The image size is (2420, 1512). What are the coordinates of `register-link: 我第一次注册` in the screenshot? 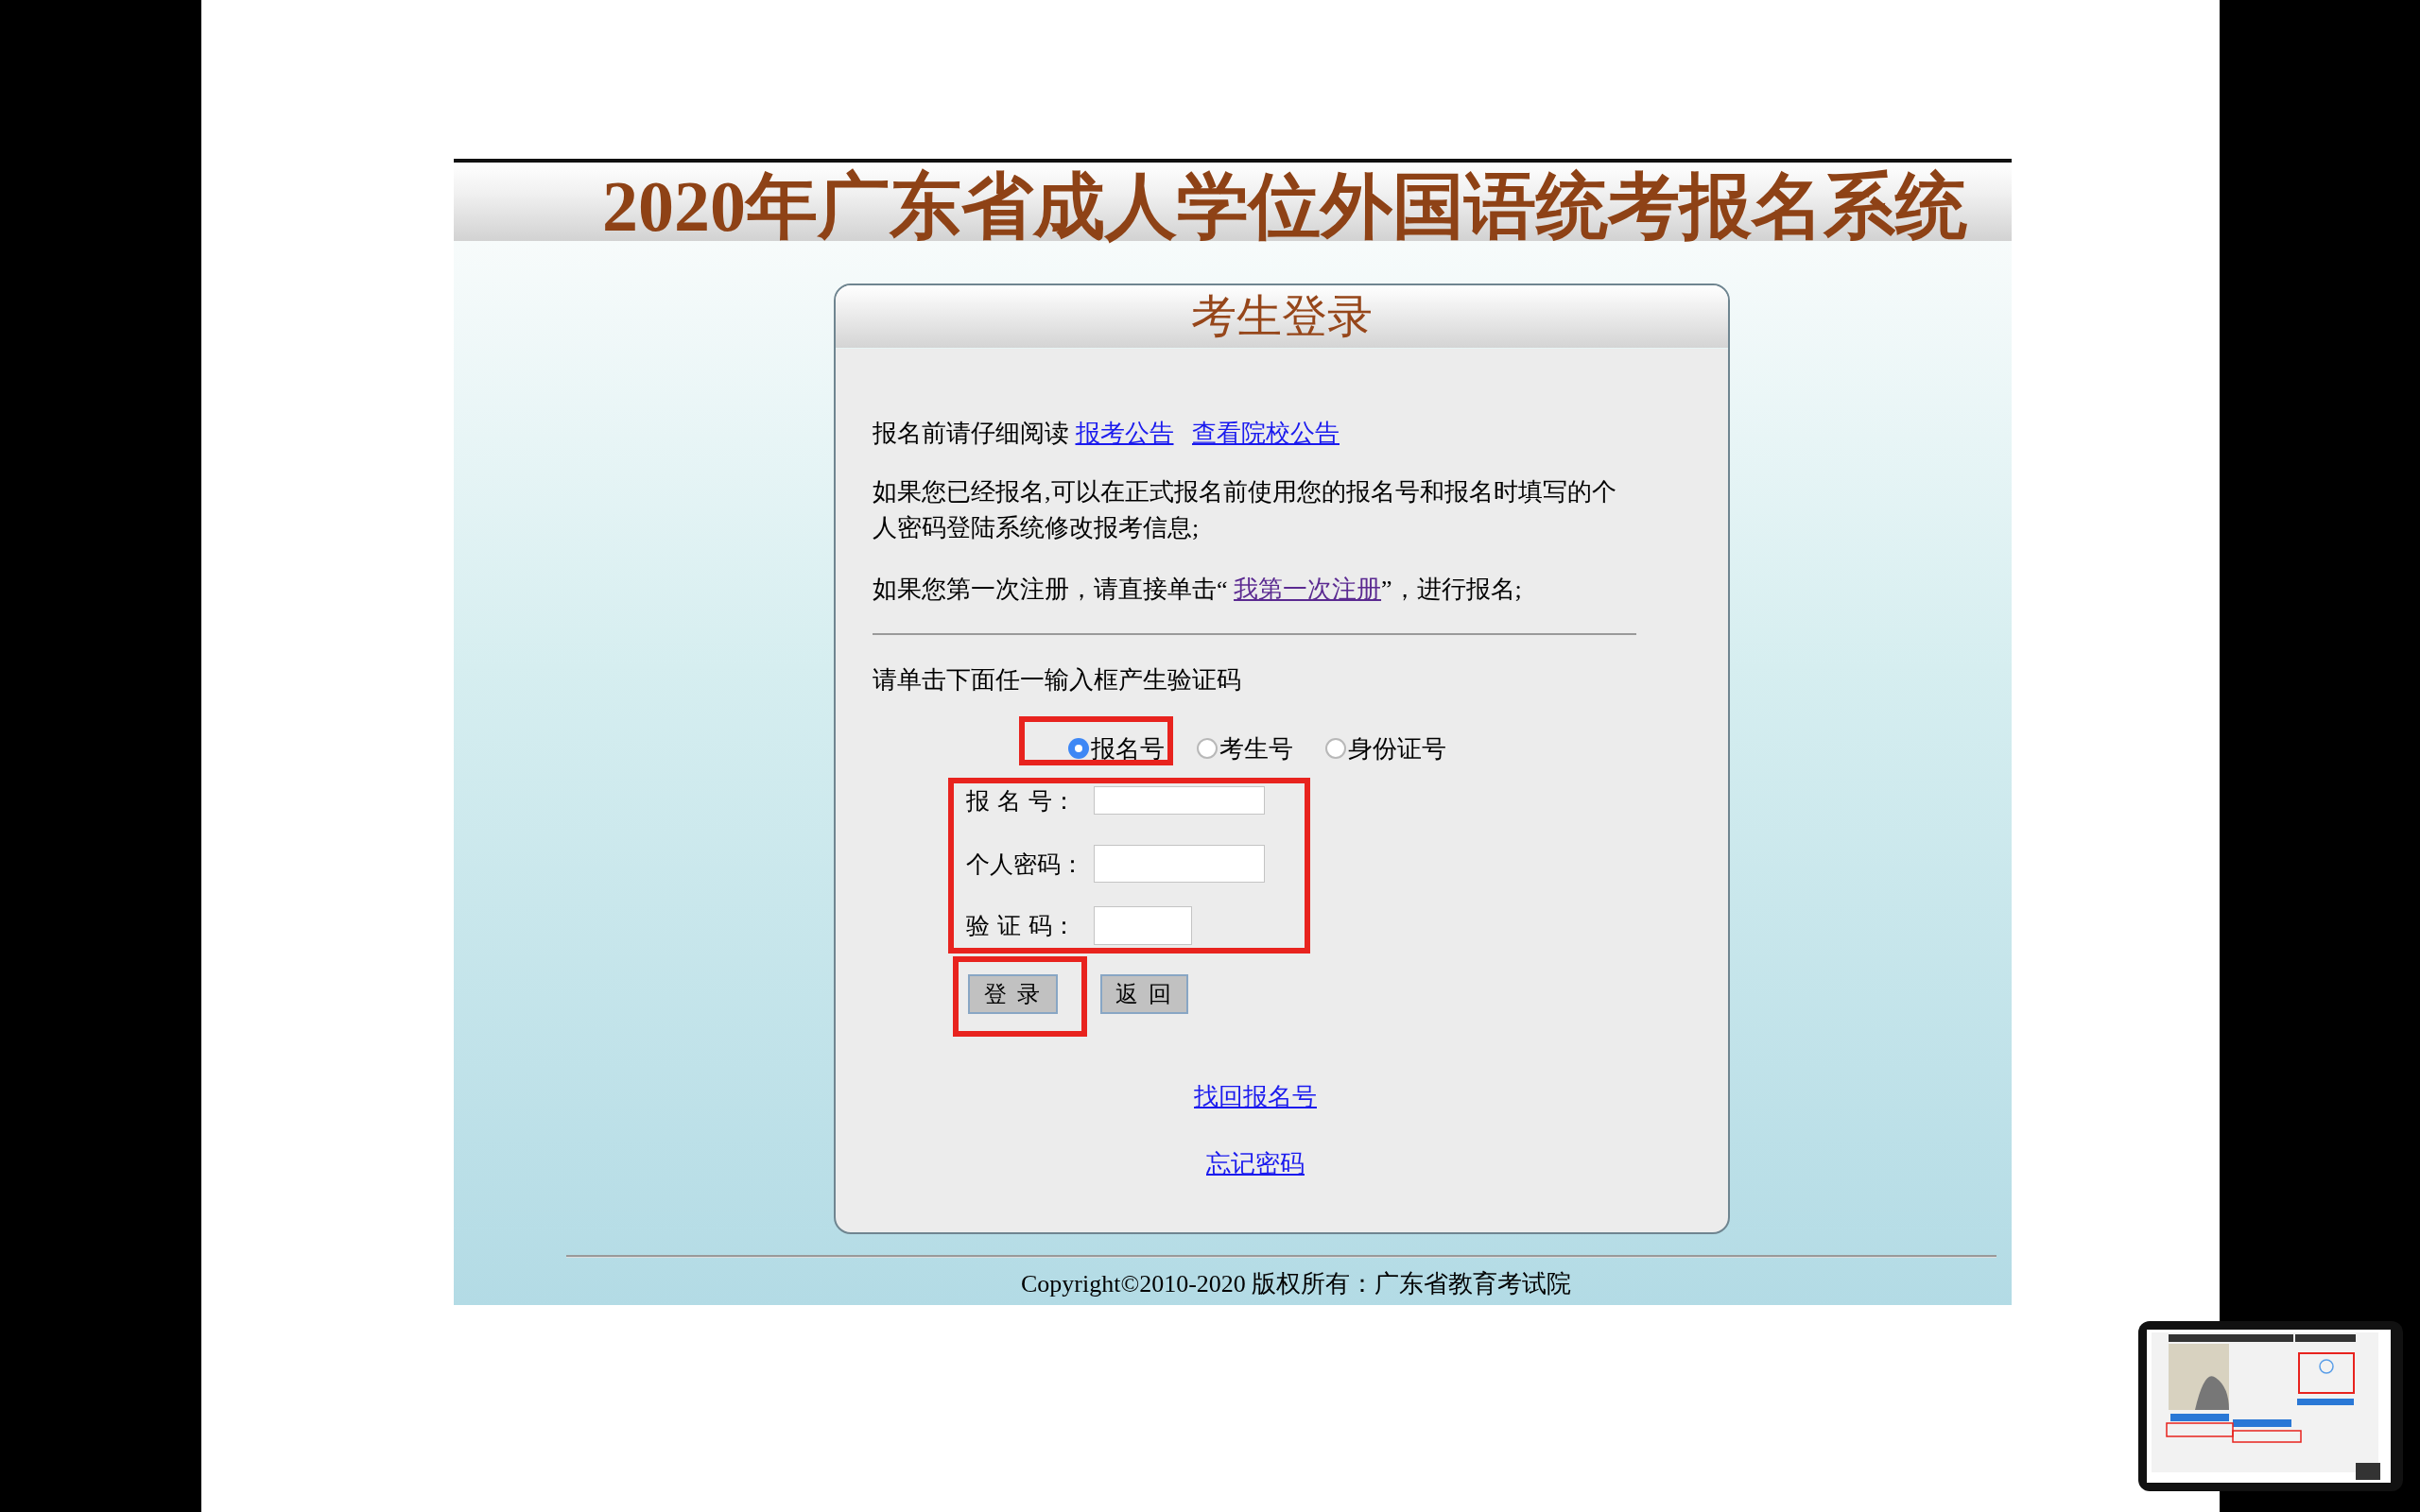 It's located at (1308, 589).